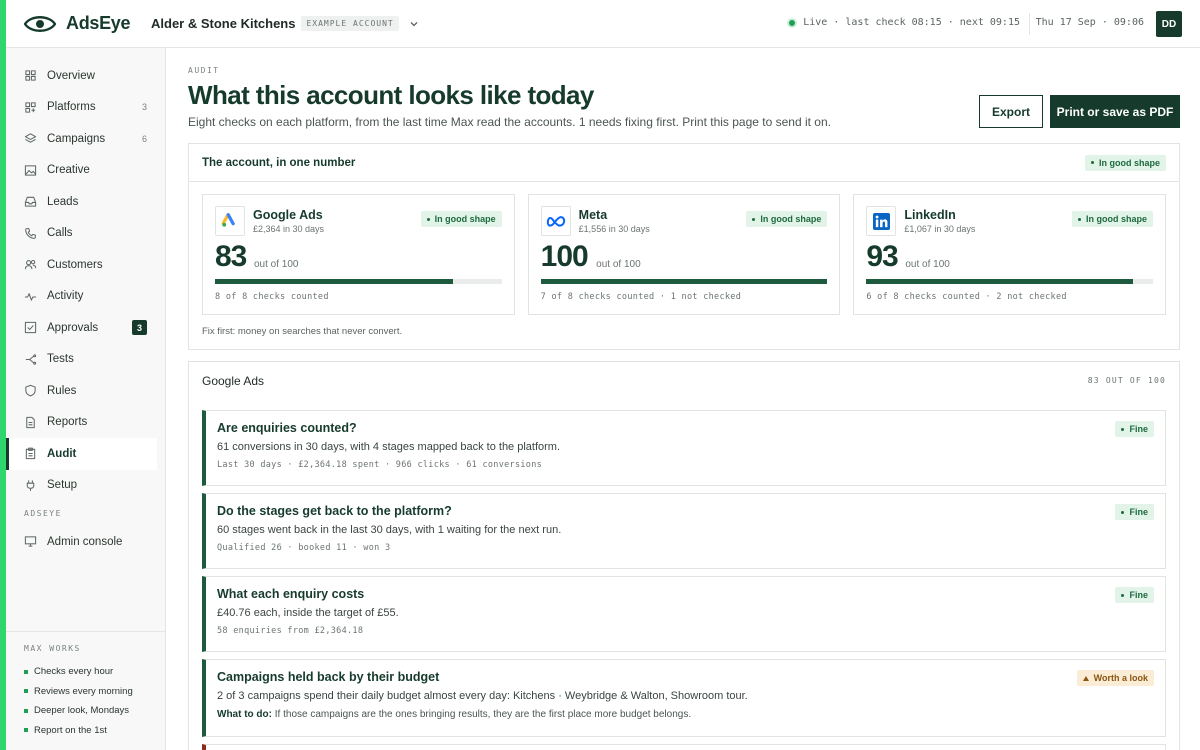 Image resolution: width=1200 pixels, height=750 pixels. I want to click on sidebar-item-calls: Calls, so click(85, 234).